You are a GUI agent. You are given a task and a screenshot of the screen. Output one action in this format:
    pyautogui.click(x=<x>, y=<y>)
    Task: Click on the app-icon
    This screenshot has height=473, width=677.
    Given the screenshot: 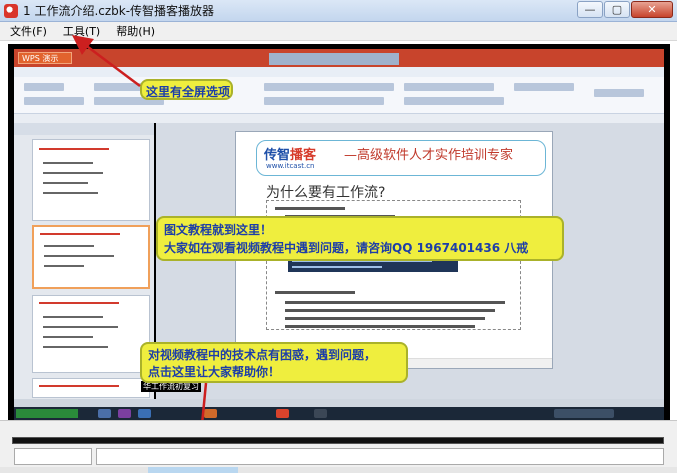 What is the action you would take?
    pyautogui.click(x=11, y=10)
    